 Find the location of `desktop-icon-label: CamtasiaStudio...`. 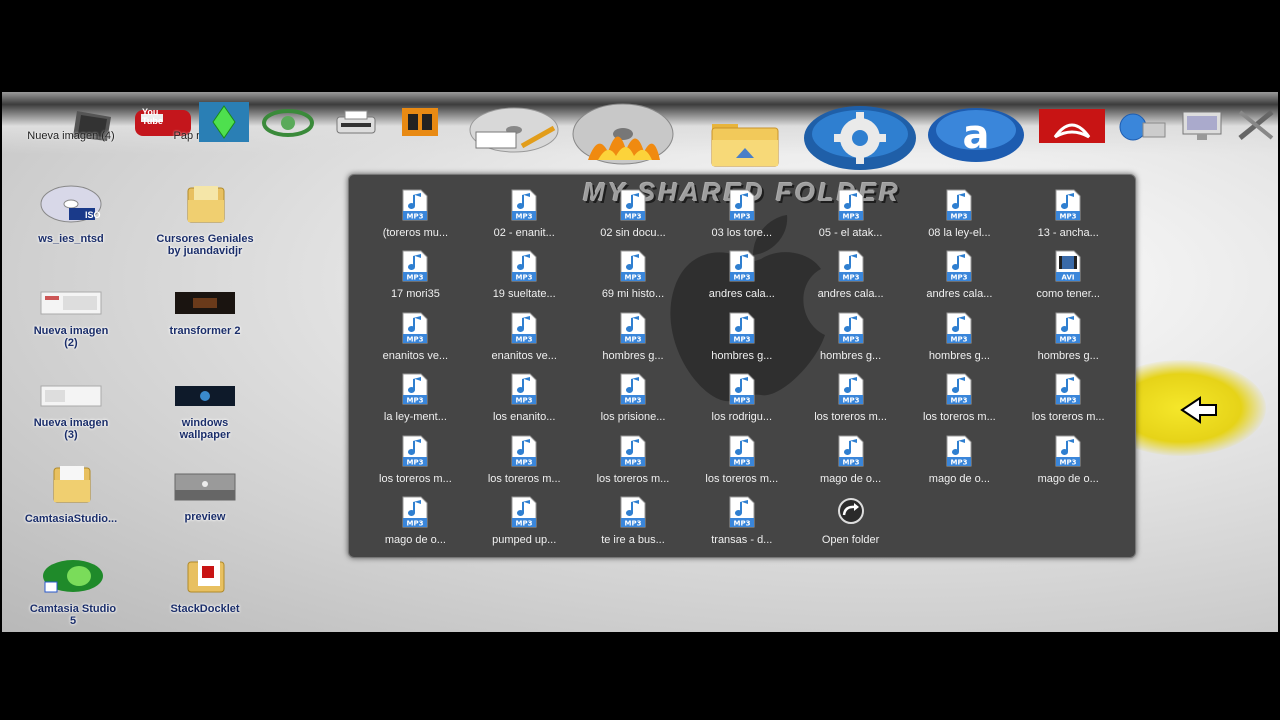

desktop-icon-label: CamtasiaStudio... is located at coordinates (71, 519).